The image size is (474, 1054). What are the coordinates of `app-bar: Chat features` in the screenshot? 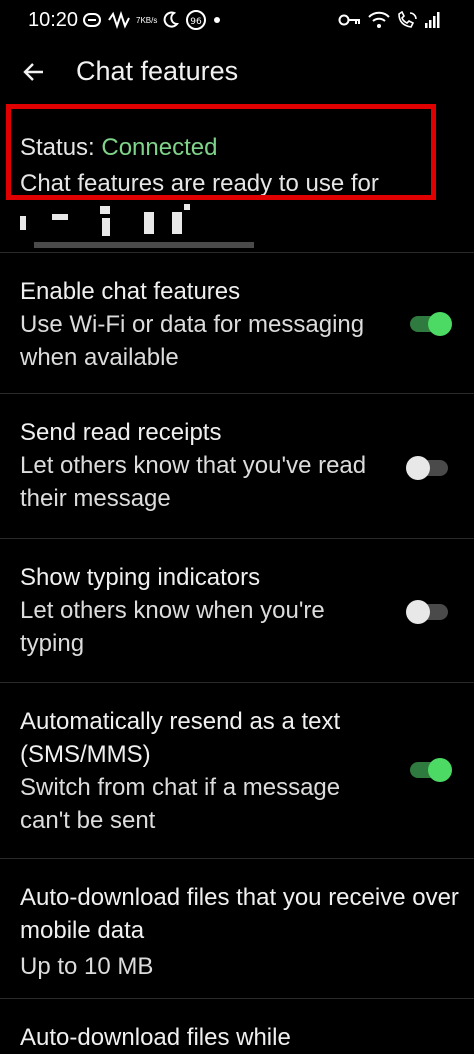 It's located at (237, 73).